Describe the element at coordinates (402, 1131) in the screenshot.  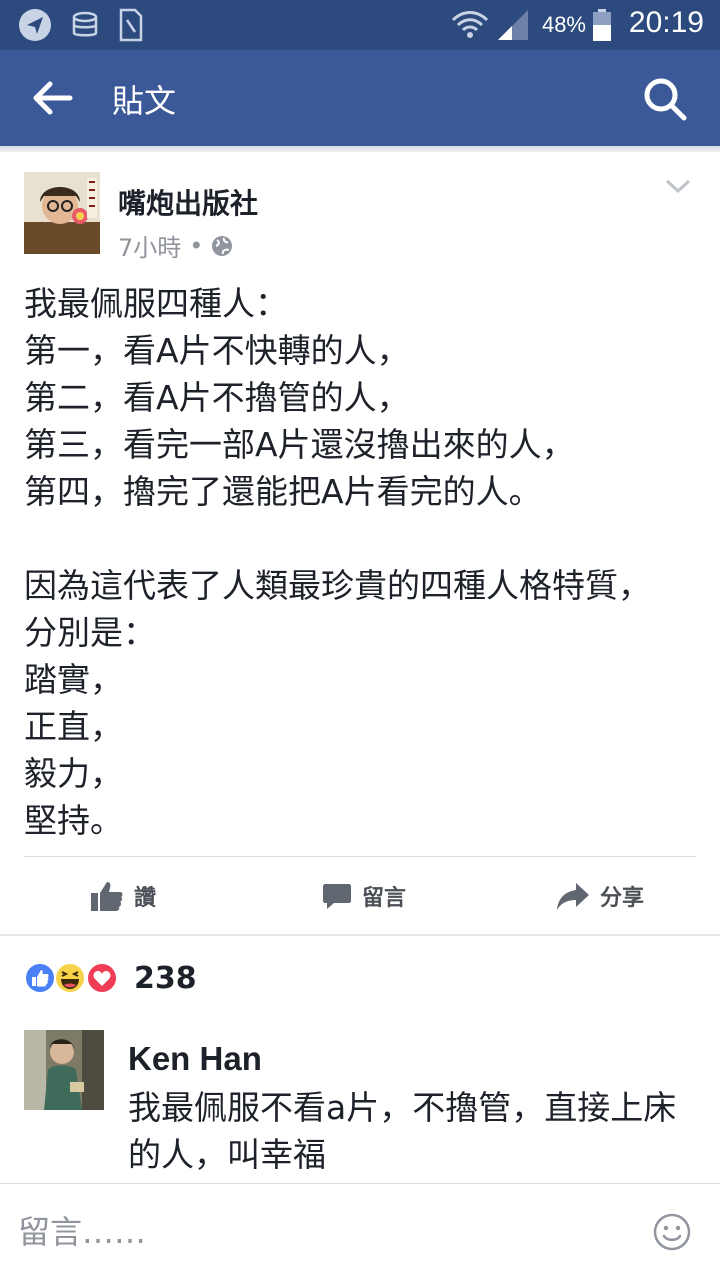
I see `comment-text: 我最佩服不看a片，不擼管，直接上床的人，叫幸福` at that location.